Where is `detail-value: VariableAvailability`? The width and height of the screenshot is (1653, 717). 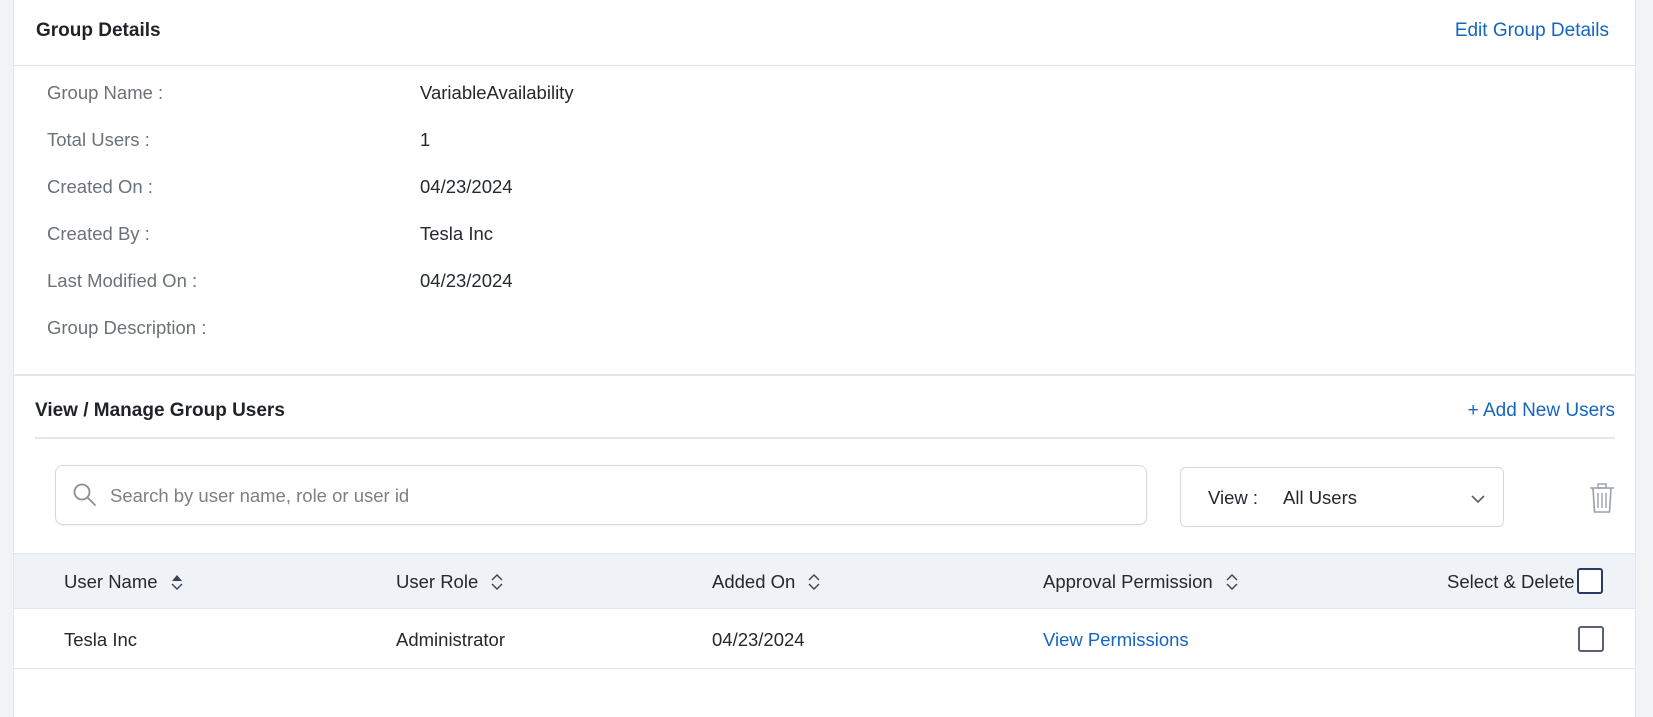 detail-value: VariableAvailability is located at coordinates (497, 92).